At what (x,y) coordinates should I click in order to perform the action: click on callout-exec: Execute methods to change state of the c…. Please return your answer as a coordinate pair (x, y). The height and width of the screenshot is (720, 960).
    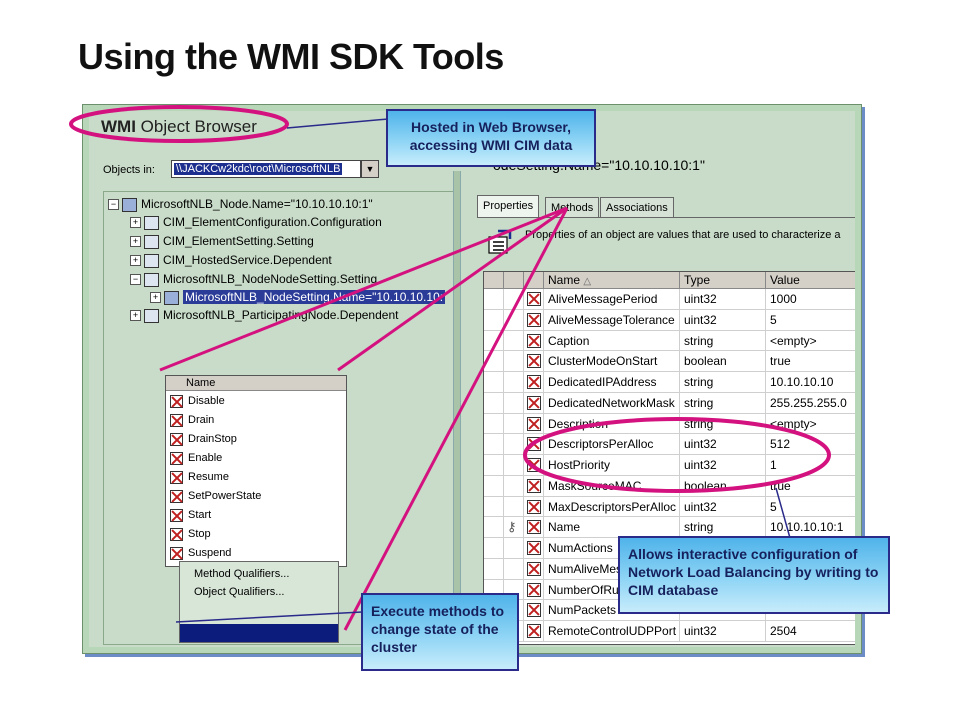
    Looking at the image, I should click on (440, 632).